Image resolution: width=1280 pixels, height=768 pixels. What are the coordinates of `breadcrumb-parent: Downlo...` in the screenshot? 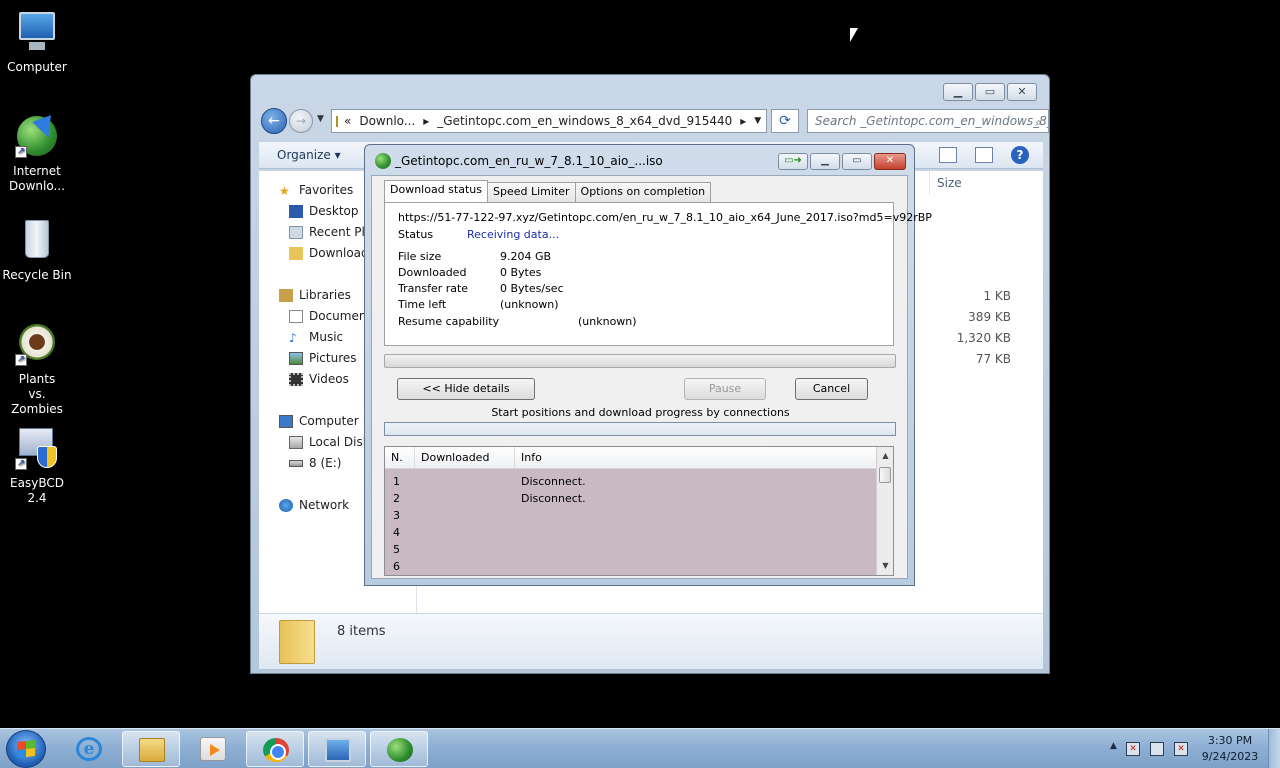 It's located at (387, 121).